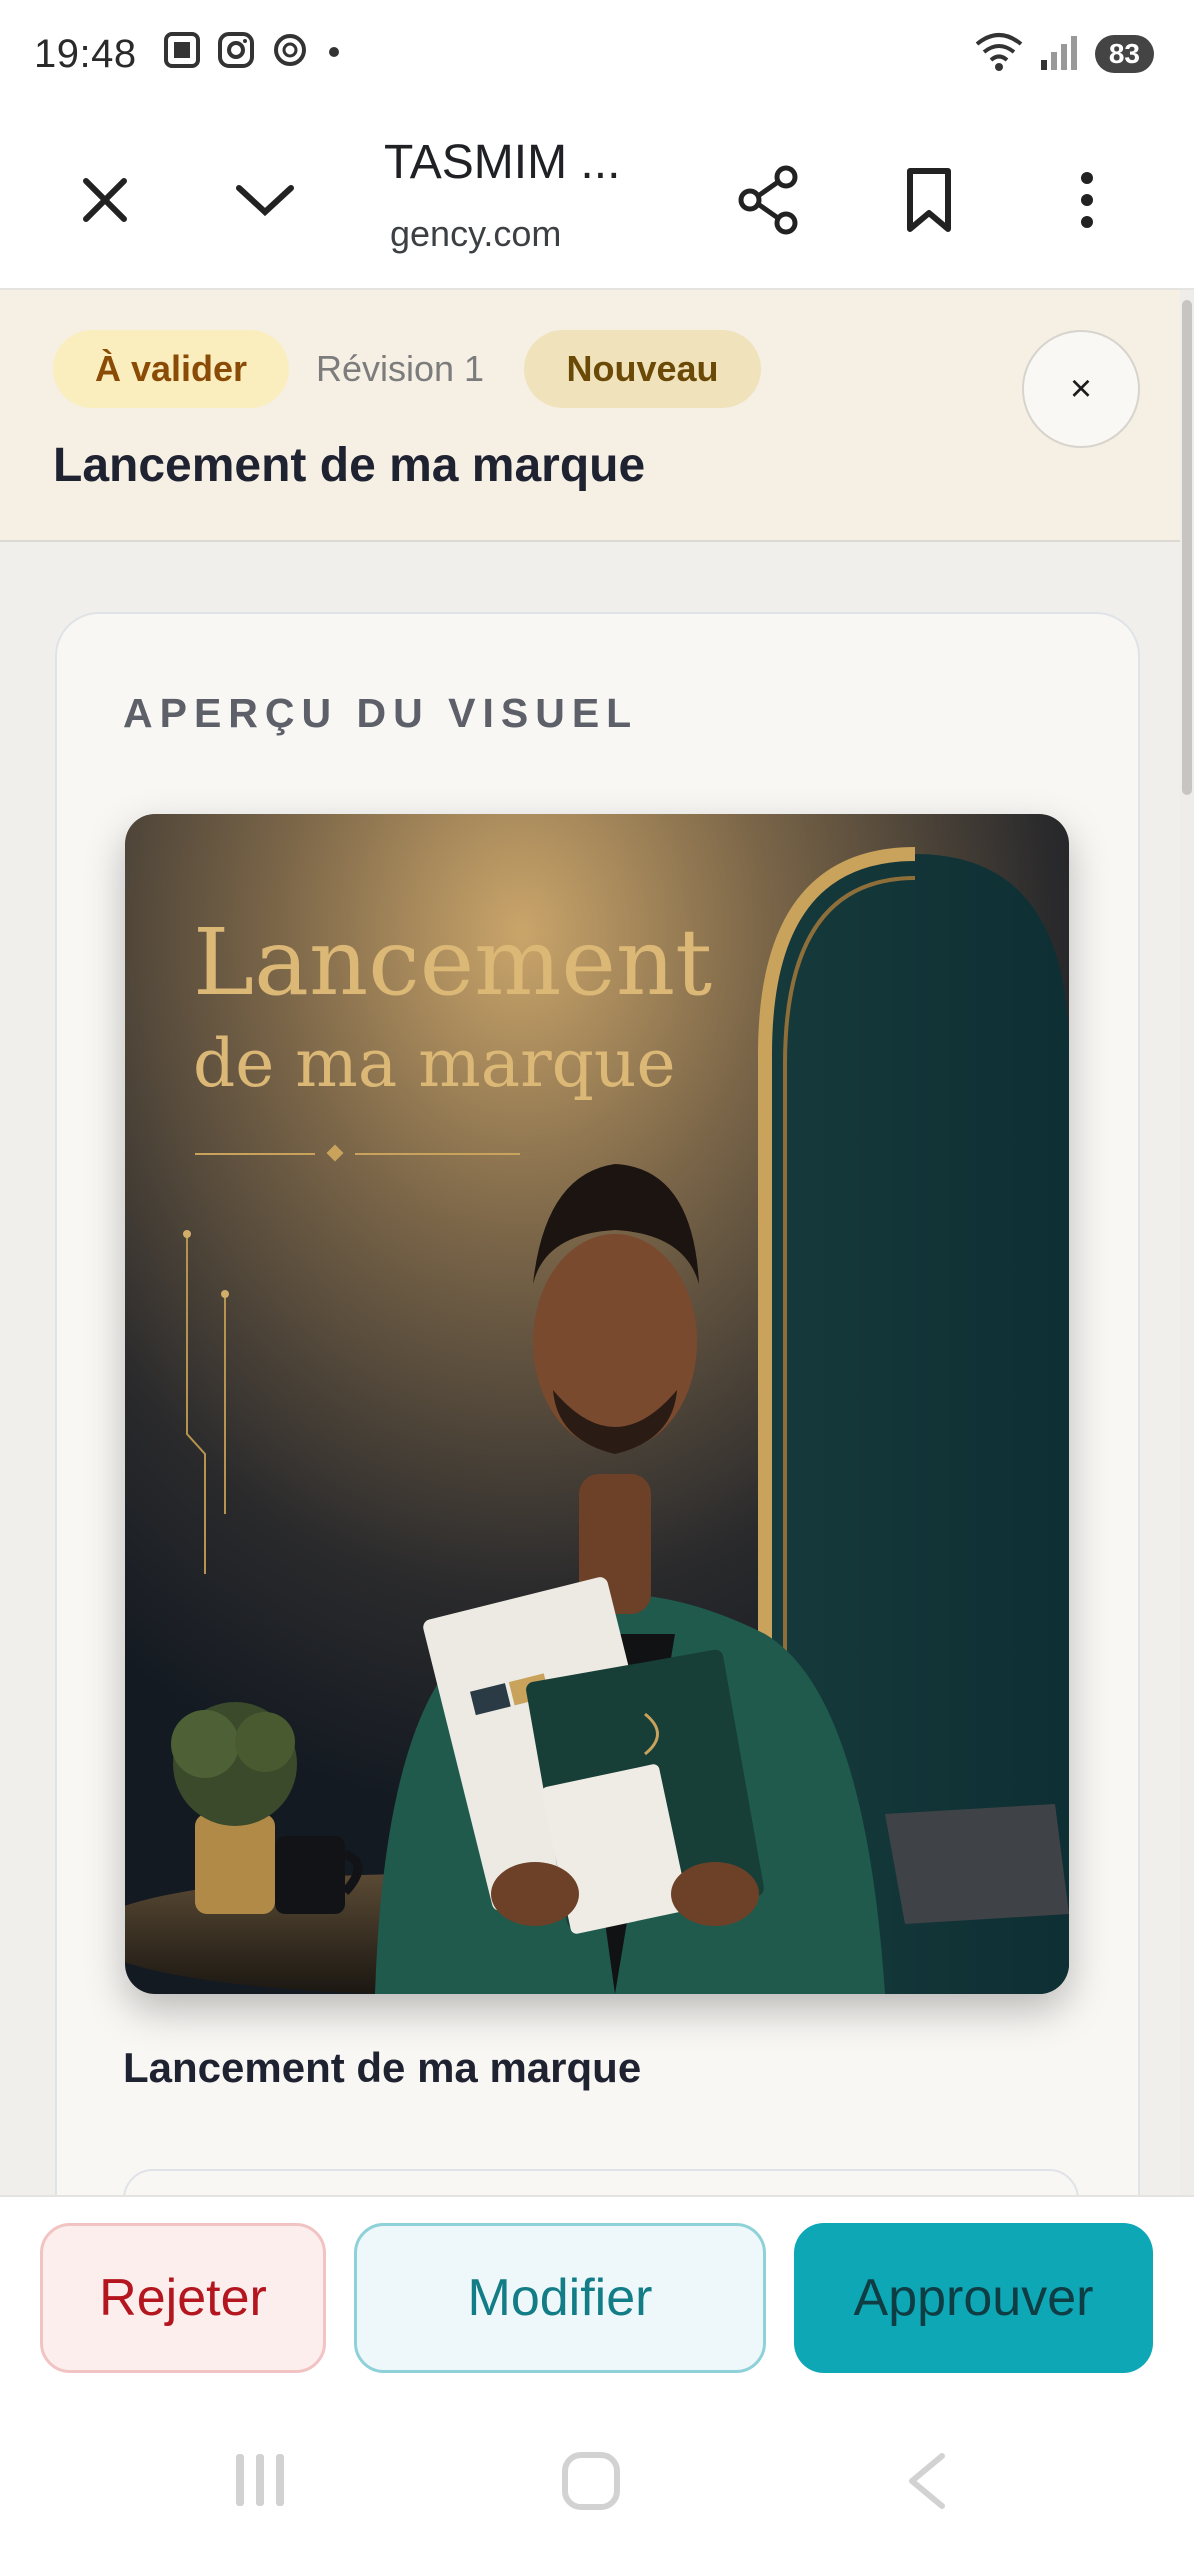 The height and width of the screenshot is (2560, 1194). I want to click on close-icon: ×, so click(1081, 388).